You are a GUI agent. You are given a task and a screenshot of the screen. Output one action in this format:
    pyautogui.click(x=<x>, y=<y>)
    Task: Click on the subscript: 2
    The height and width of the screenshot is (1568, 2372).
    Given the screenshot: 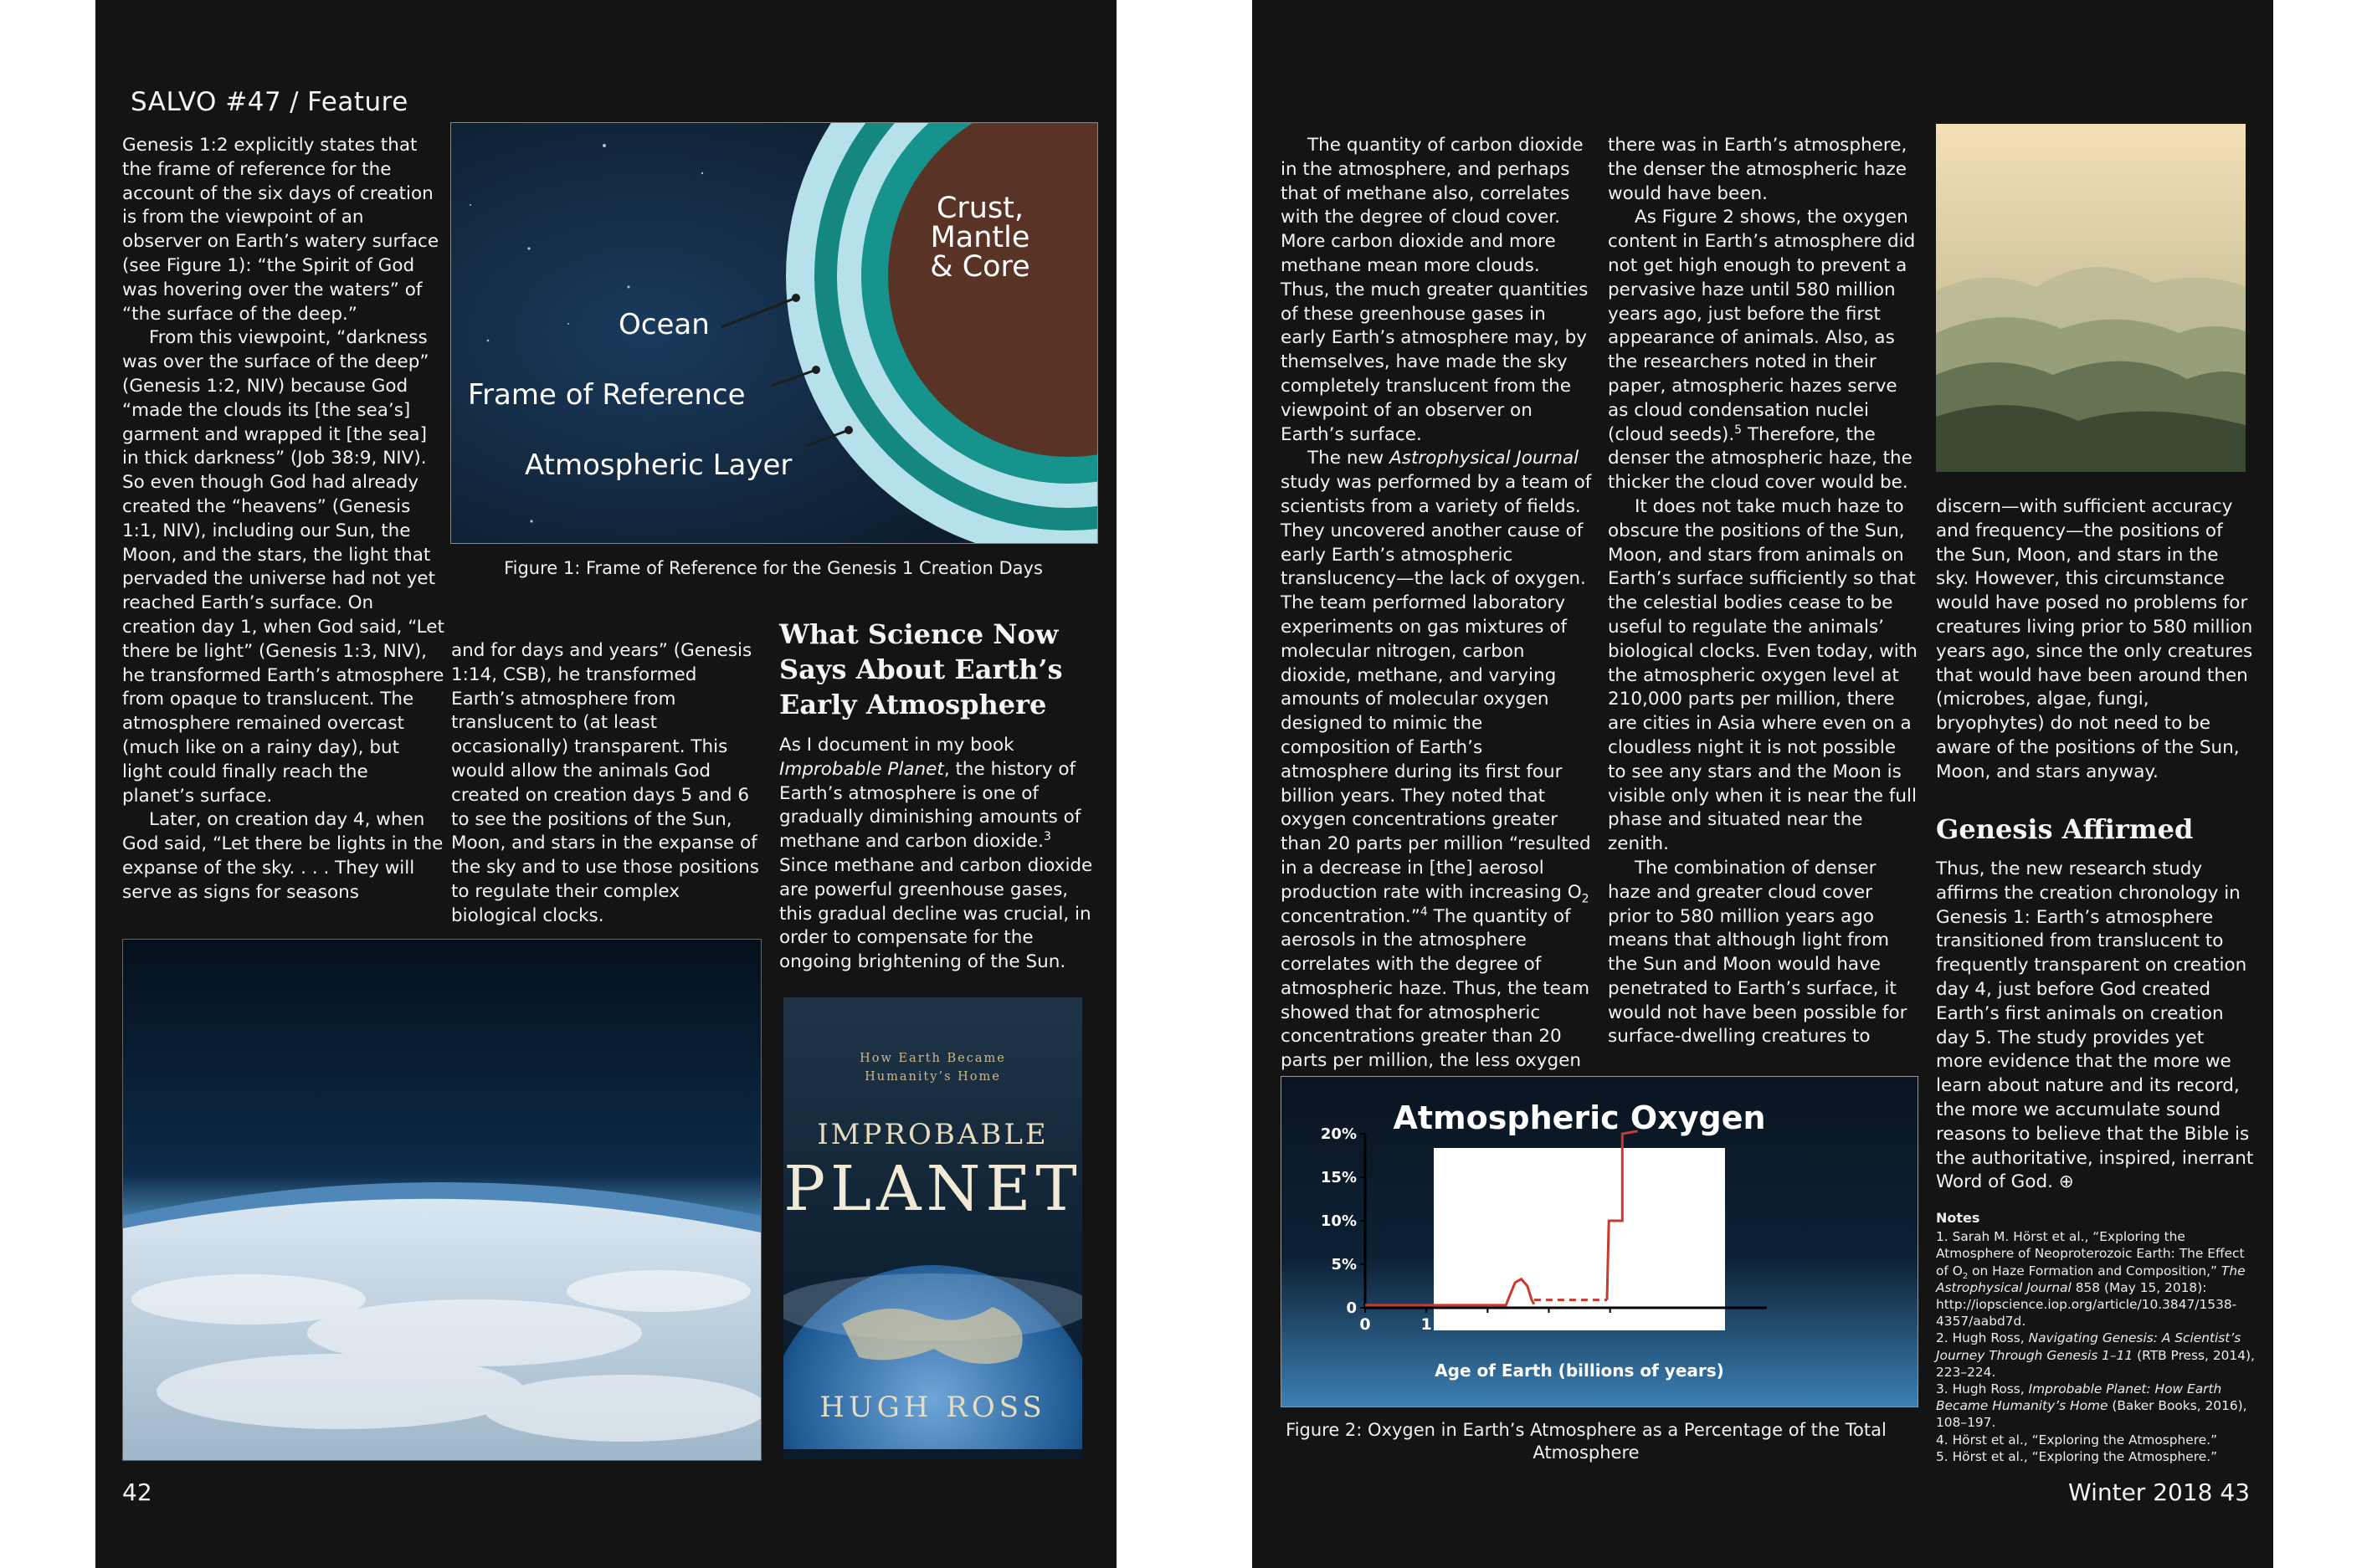 What is the action you would take?
    pyautogui.click(x=1585, y=898)
    